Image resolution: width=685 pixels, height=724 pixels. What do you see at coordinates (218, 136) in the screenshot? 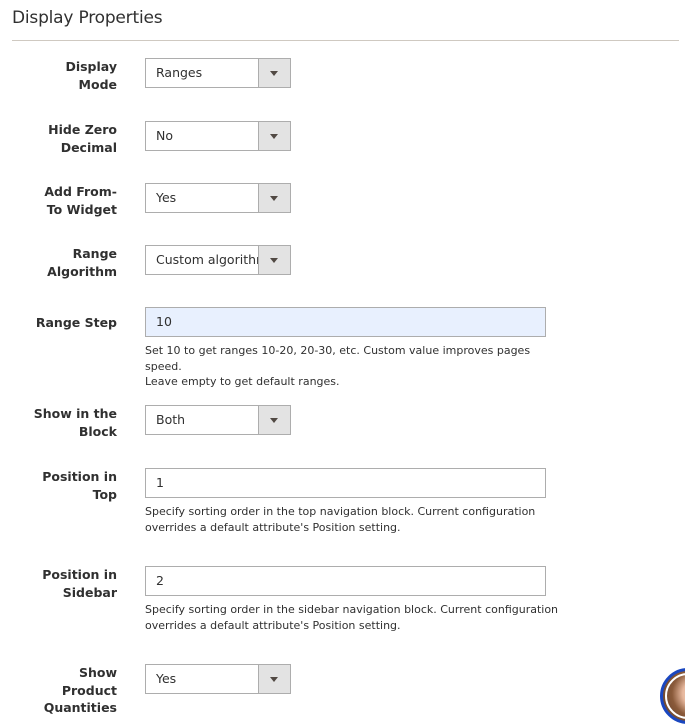
I see `hide-zero-decimal-select: No` at bounding box center [218, 136].